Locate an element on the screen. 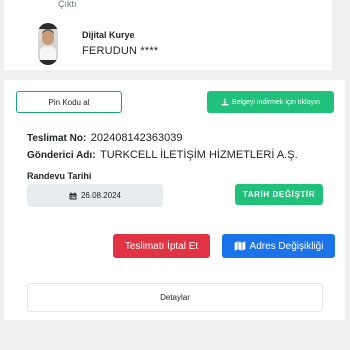 The width and height of the screenshot is (350, 350). address-change-button: Adres Değişikliği is located at coordinates (278, 246).